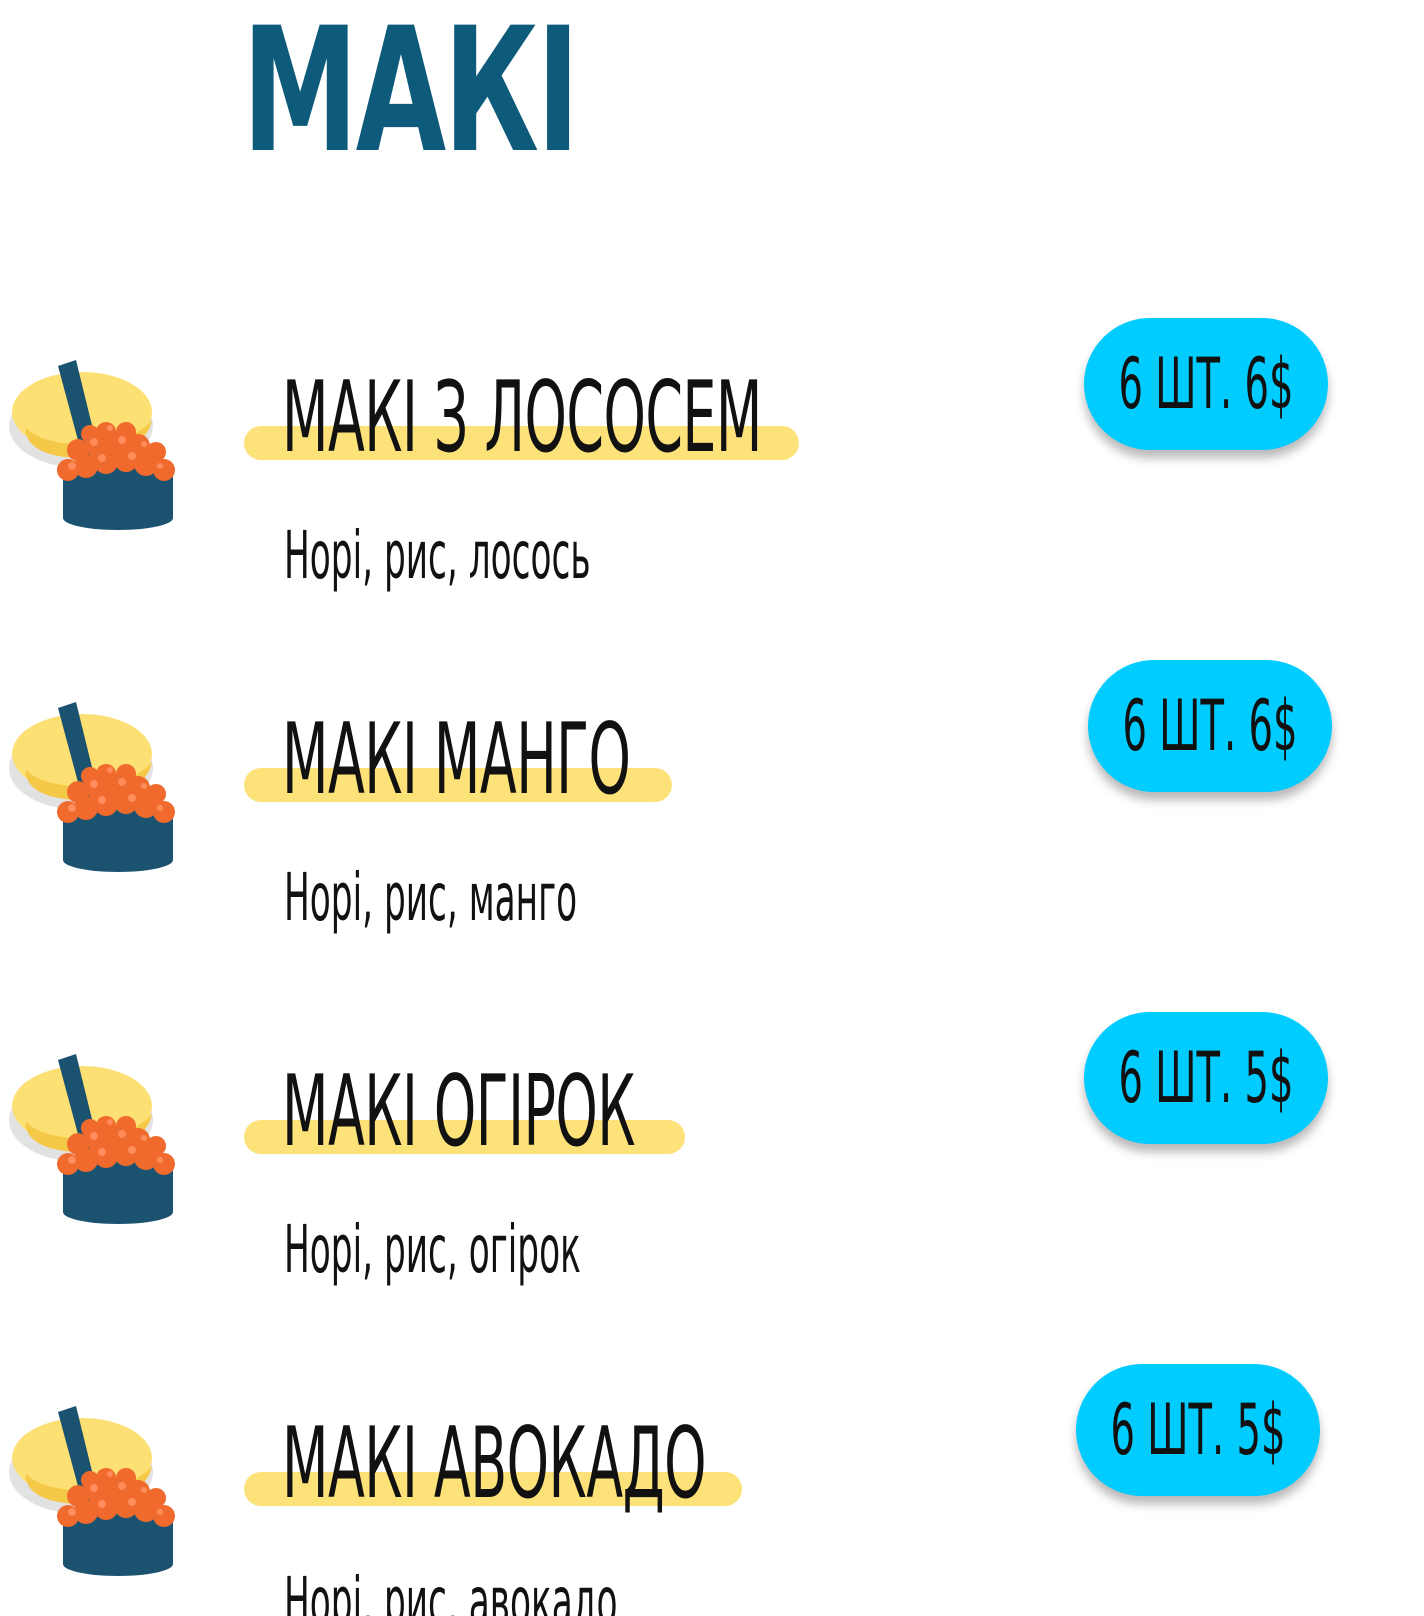 The width and height of the screenshot is (1424, 1616). I want to click on item-title: МАКІ З ЛОСОСЕМ, so click(544, 418).